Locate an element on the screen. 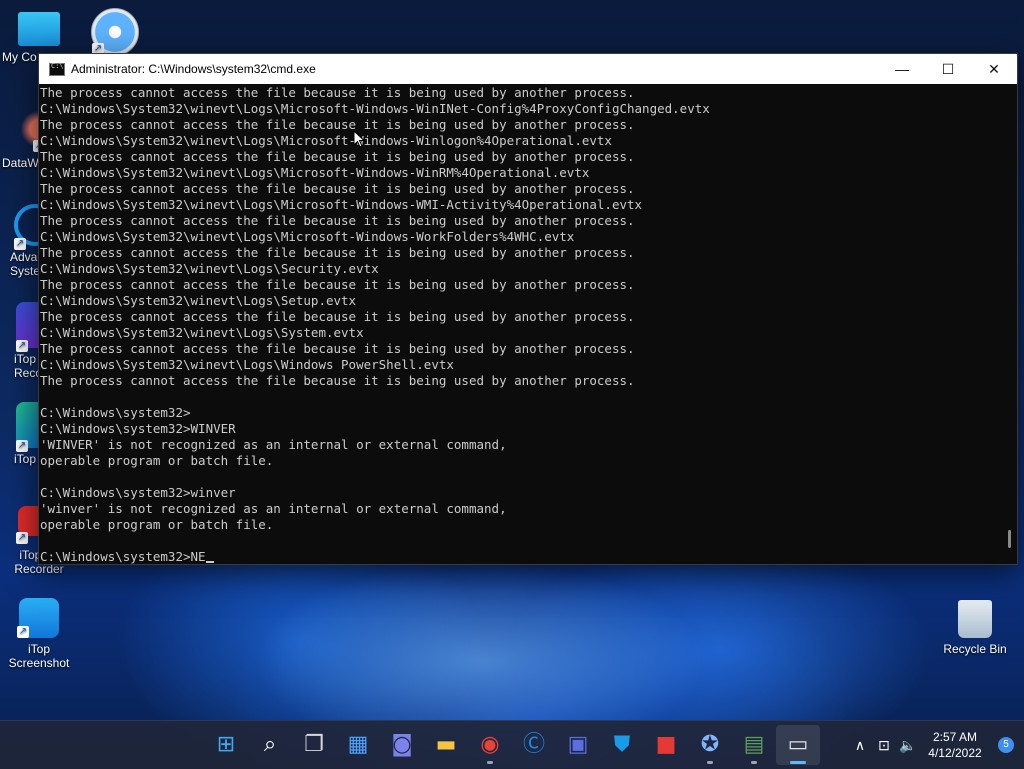 The image size is (1024, 769). safari-icon: ✪ is located at coordinates (710, 744).